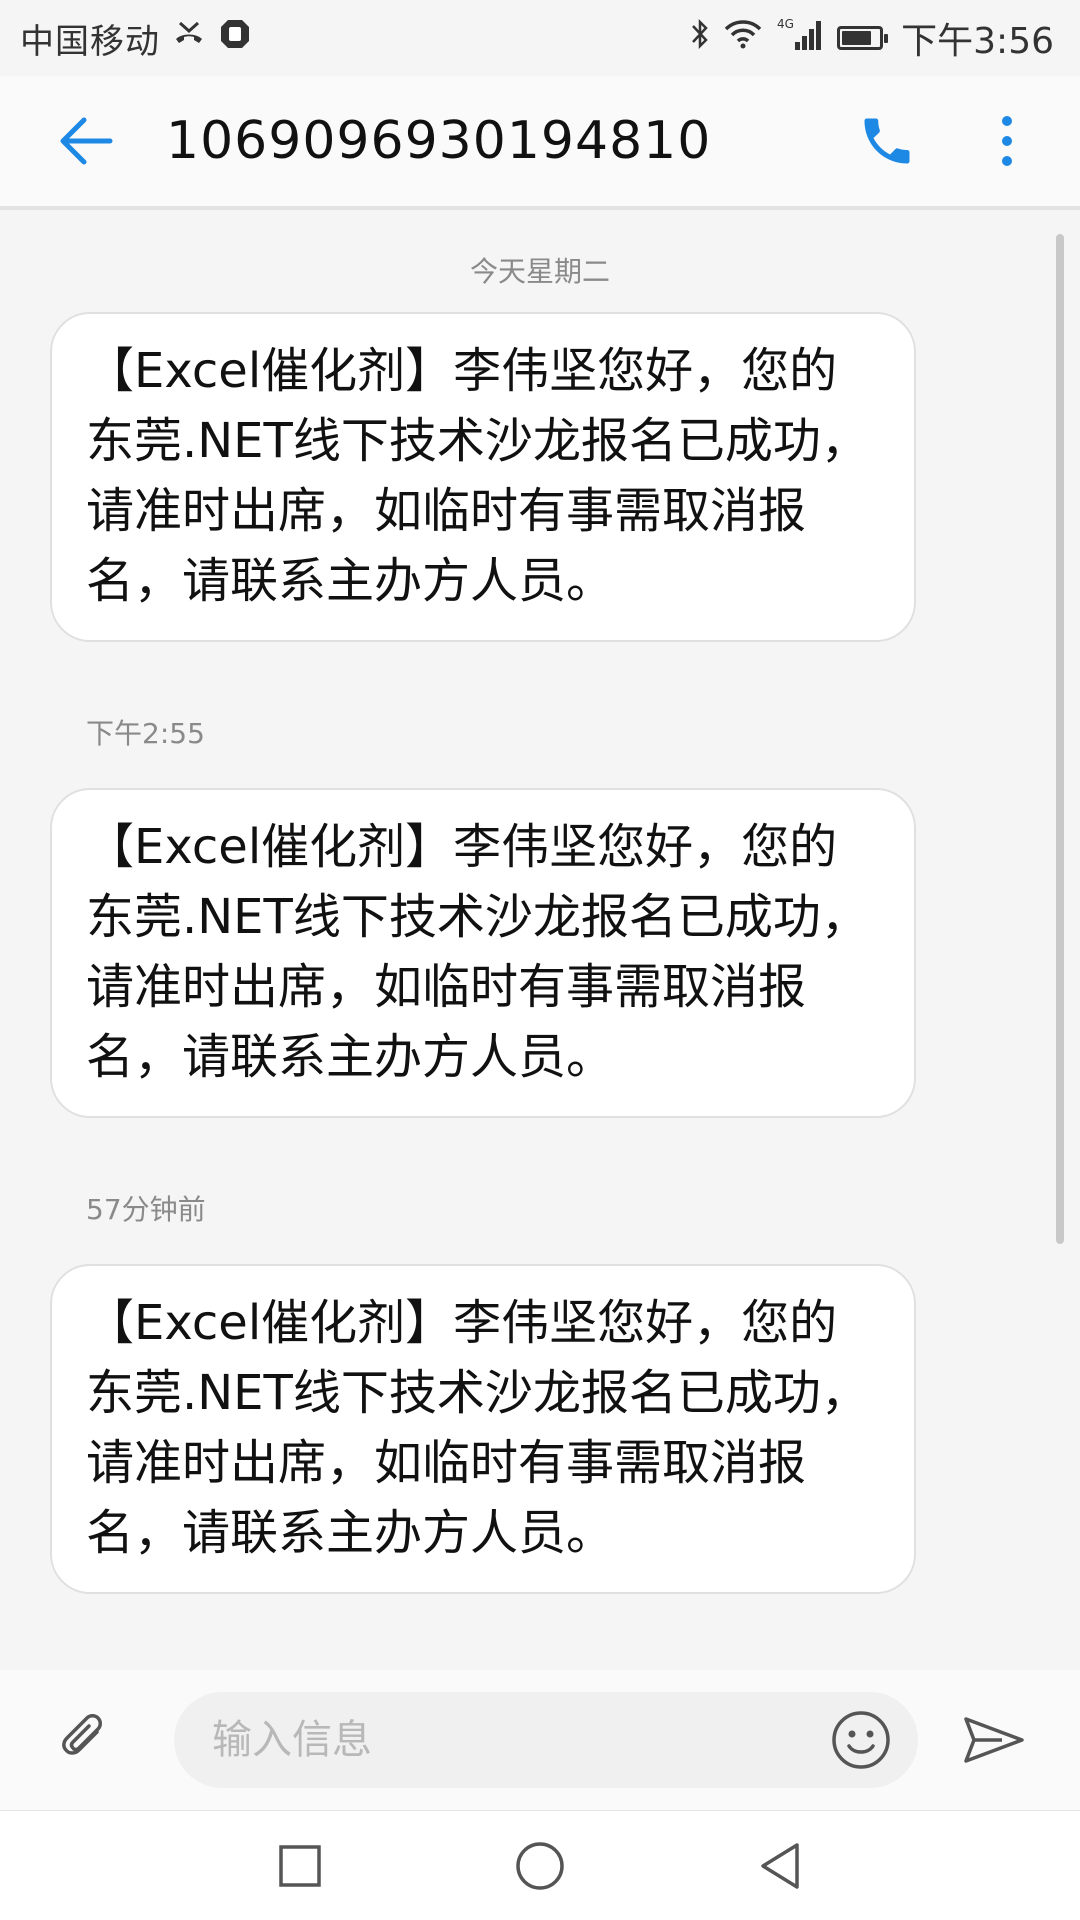  Describe the element at coordinates (145, 733) in the screenshot. I see `message-time: 下午2:55` at that location.